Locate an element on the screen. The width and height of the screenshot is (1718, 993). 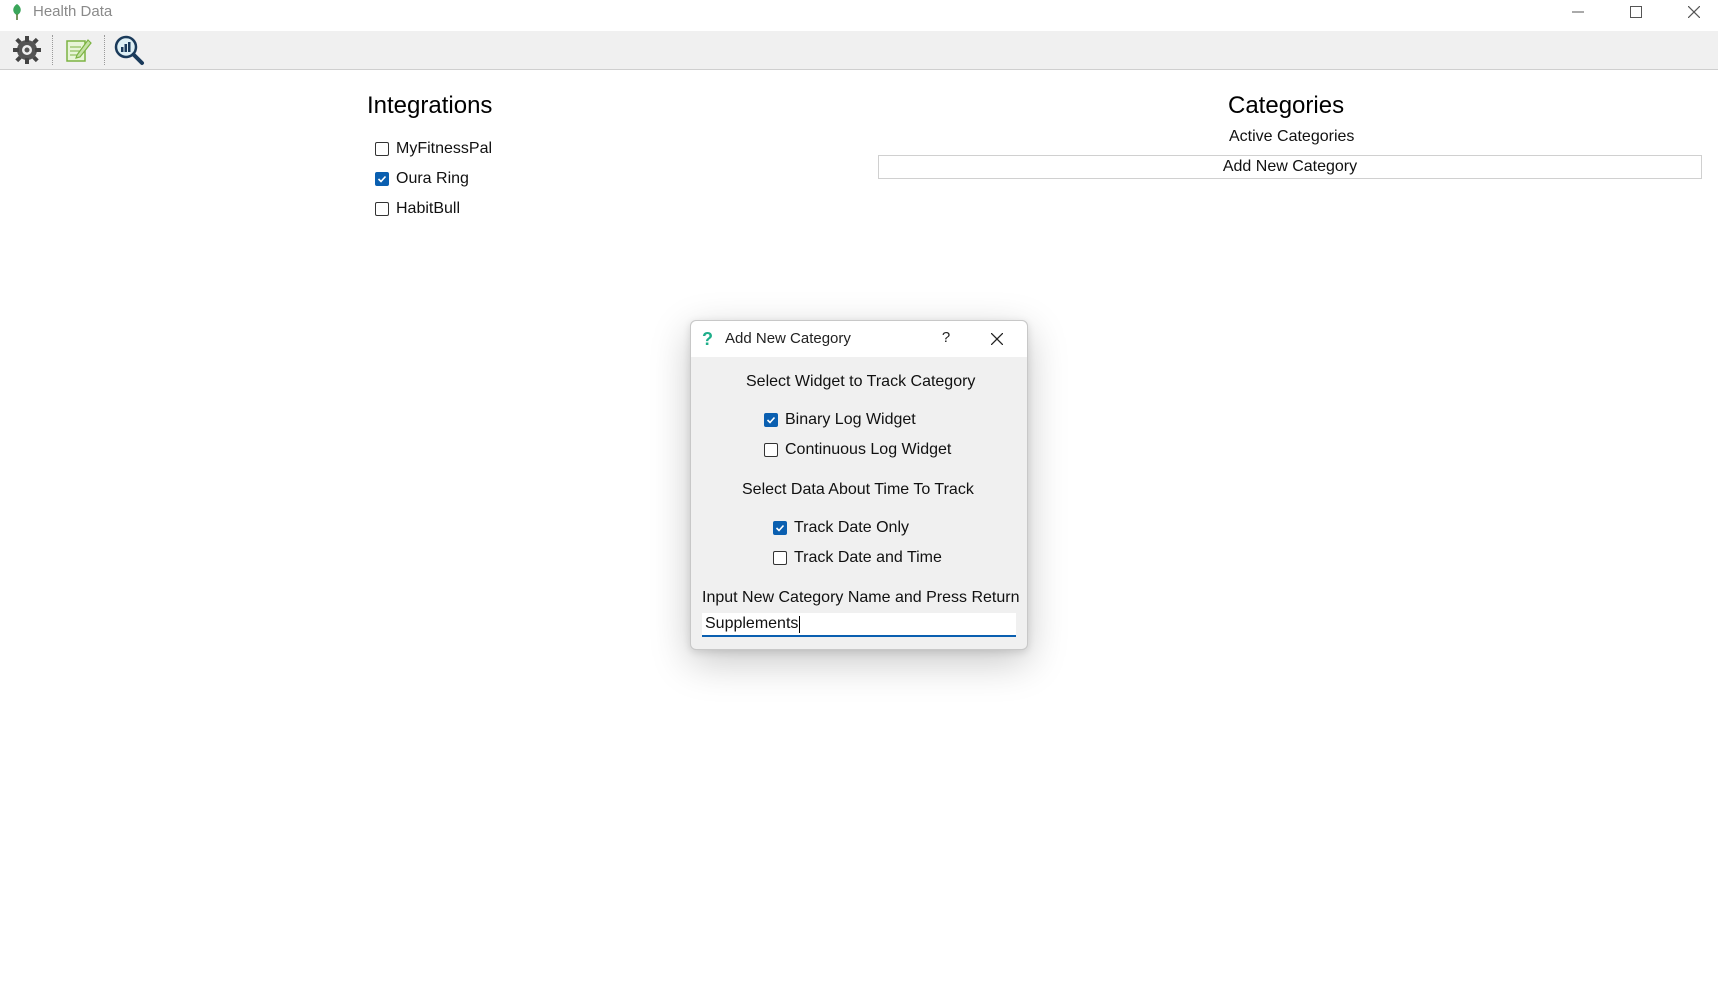
search-chart-icon is located at coordinates (129, 50).